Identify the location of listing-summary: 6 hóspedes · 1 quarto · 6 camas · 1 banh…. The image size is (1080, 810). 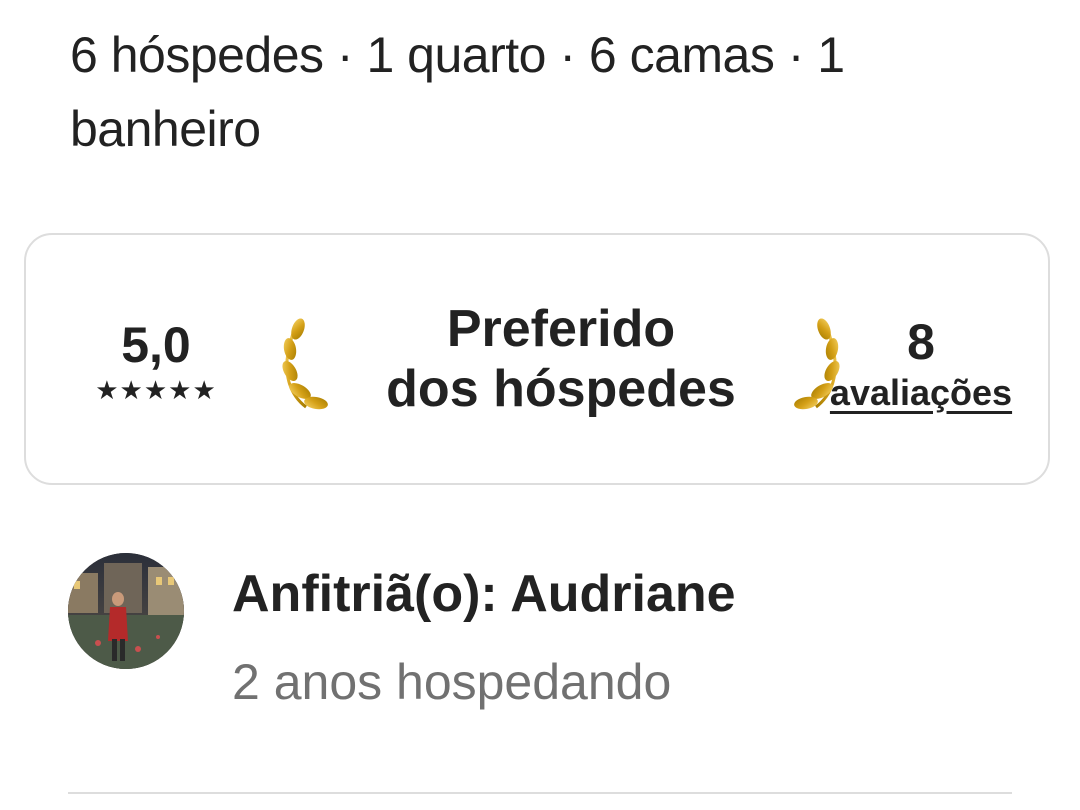
(457, 92).